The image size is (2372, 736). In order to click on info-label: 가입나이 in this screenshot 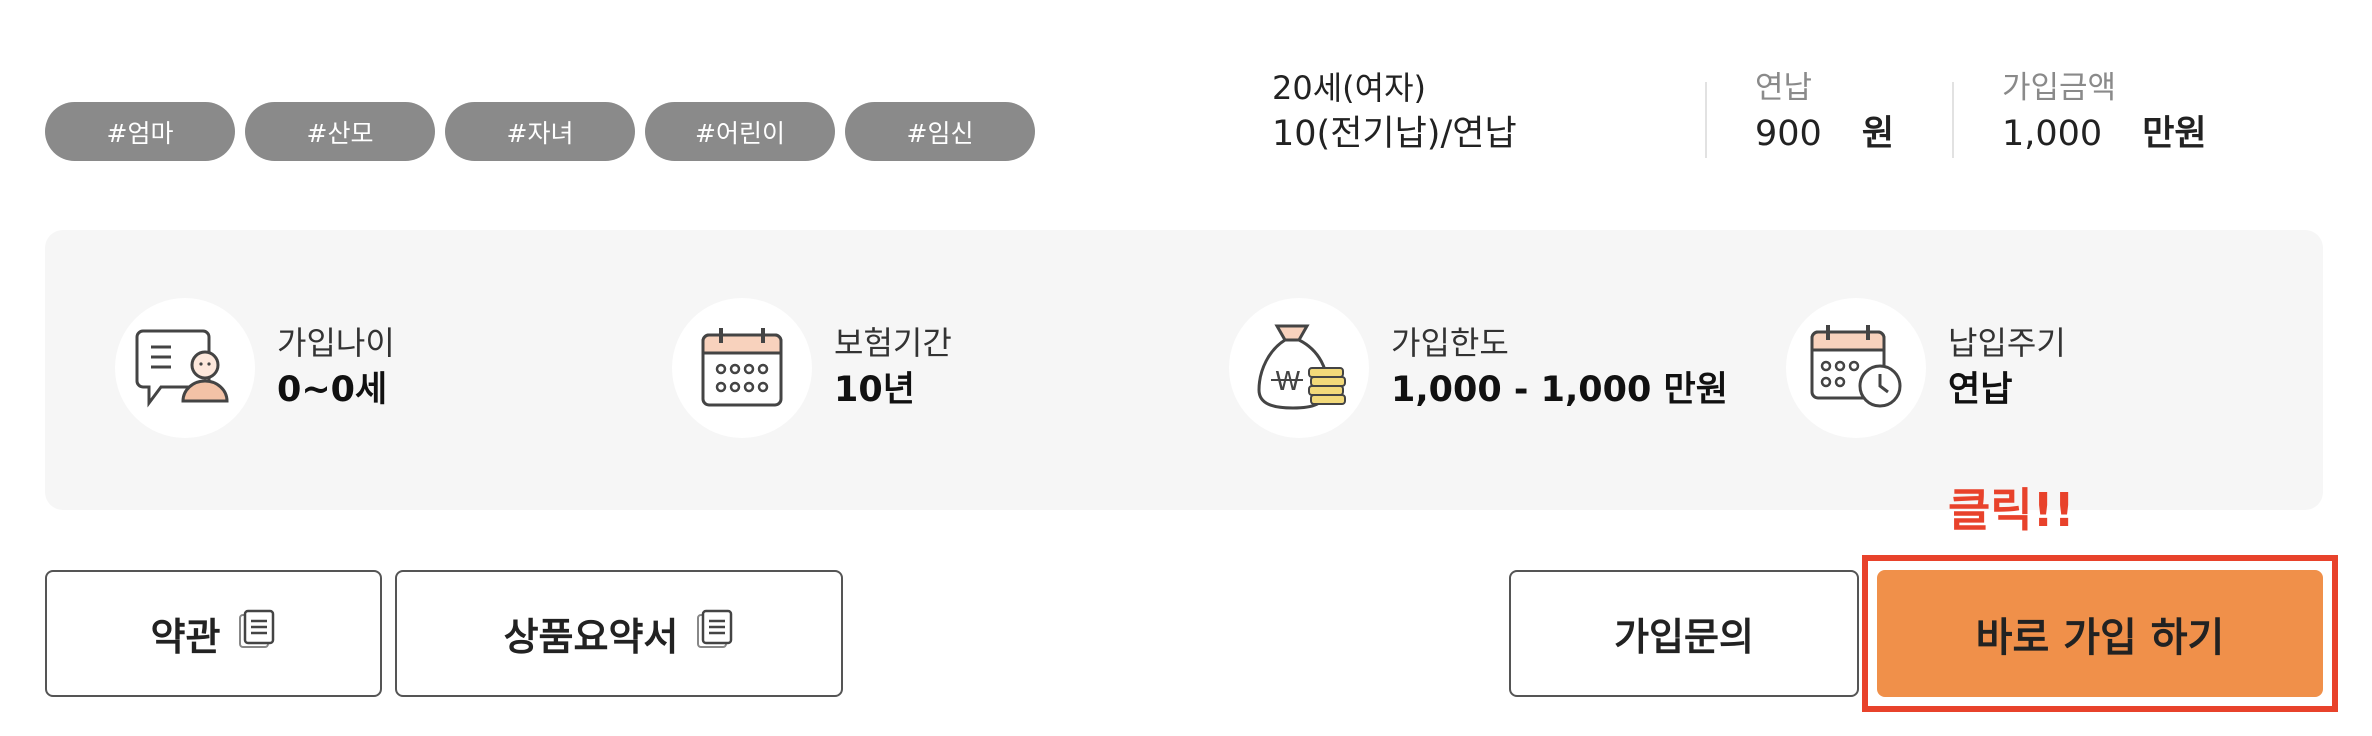, I will do `click(336, 343)`.